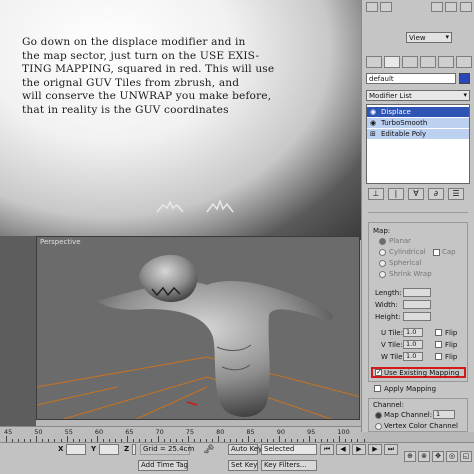  Describe the element at coordinates (374, 62) in the screenshot. I see `tab-create` at that location.